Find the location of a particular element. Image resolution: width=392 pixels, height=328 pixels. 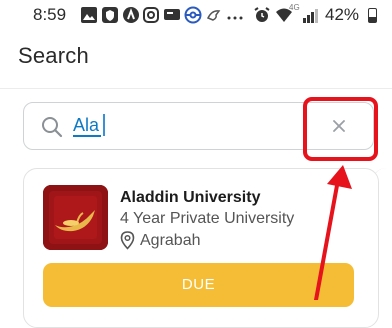

bird-icon is located at coordinates (213, 15).